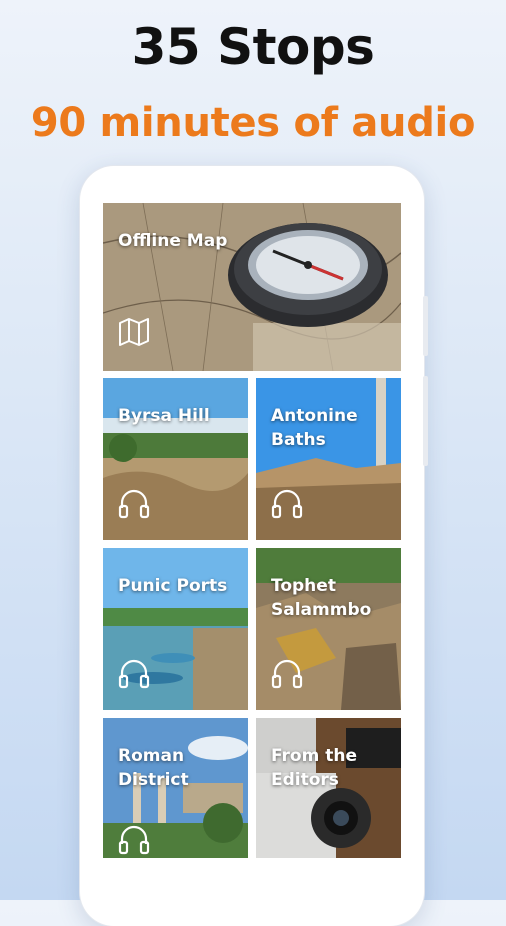 The image size is (506, 926). Describe the element at coordinates (173, 586) in the screenshot. I see `tile-punic-ports-label: Punic Ports` at that location.